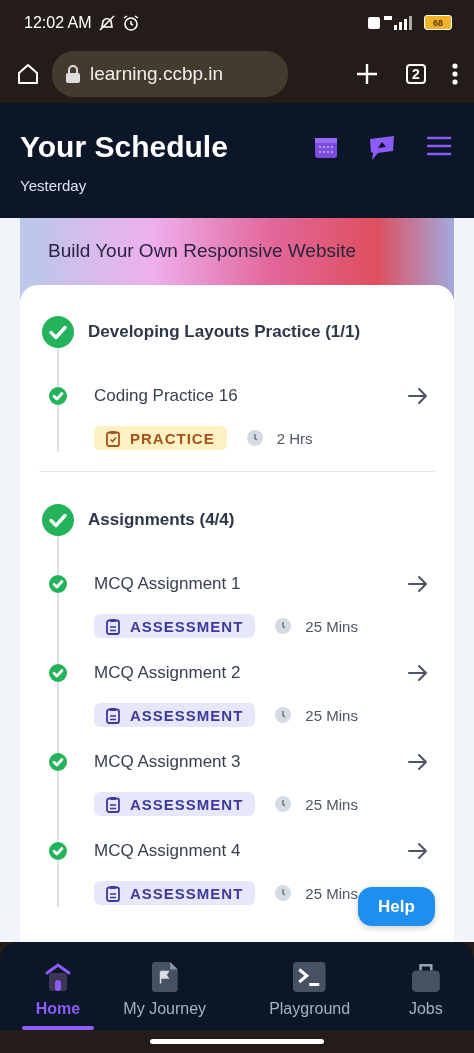 This screenshot has height=1053, width=474. Describe the element at coordinates (106, 22) in the screenshot. I see `mute-icon` at that location.